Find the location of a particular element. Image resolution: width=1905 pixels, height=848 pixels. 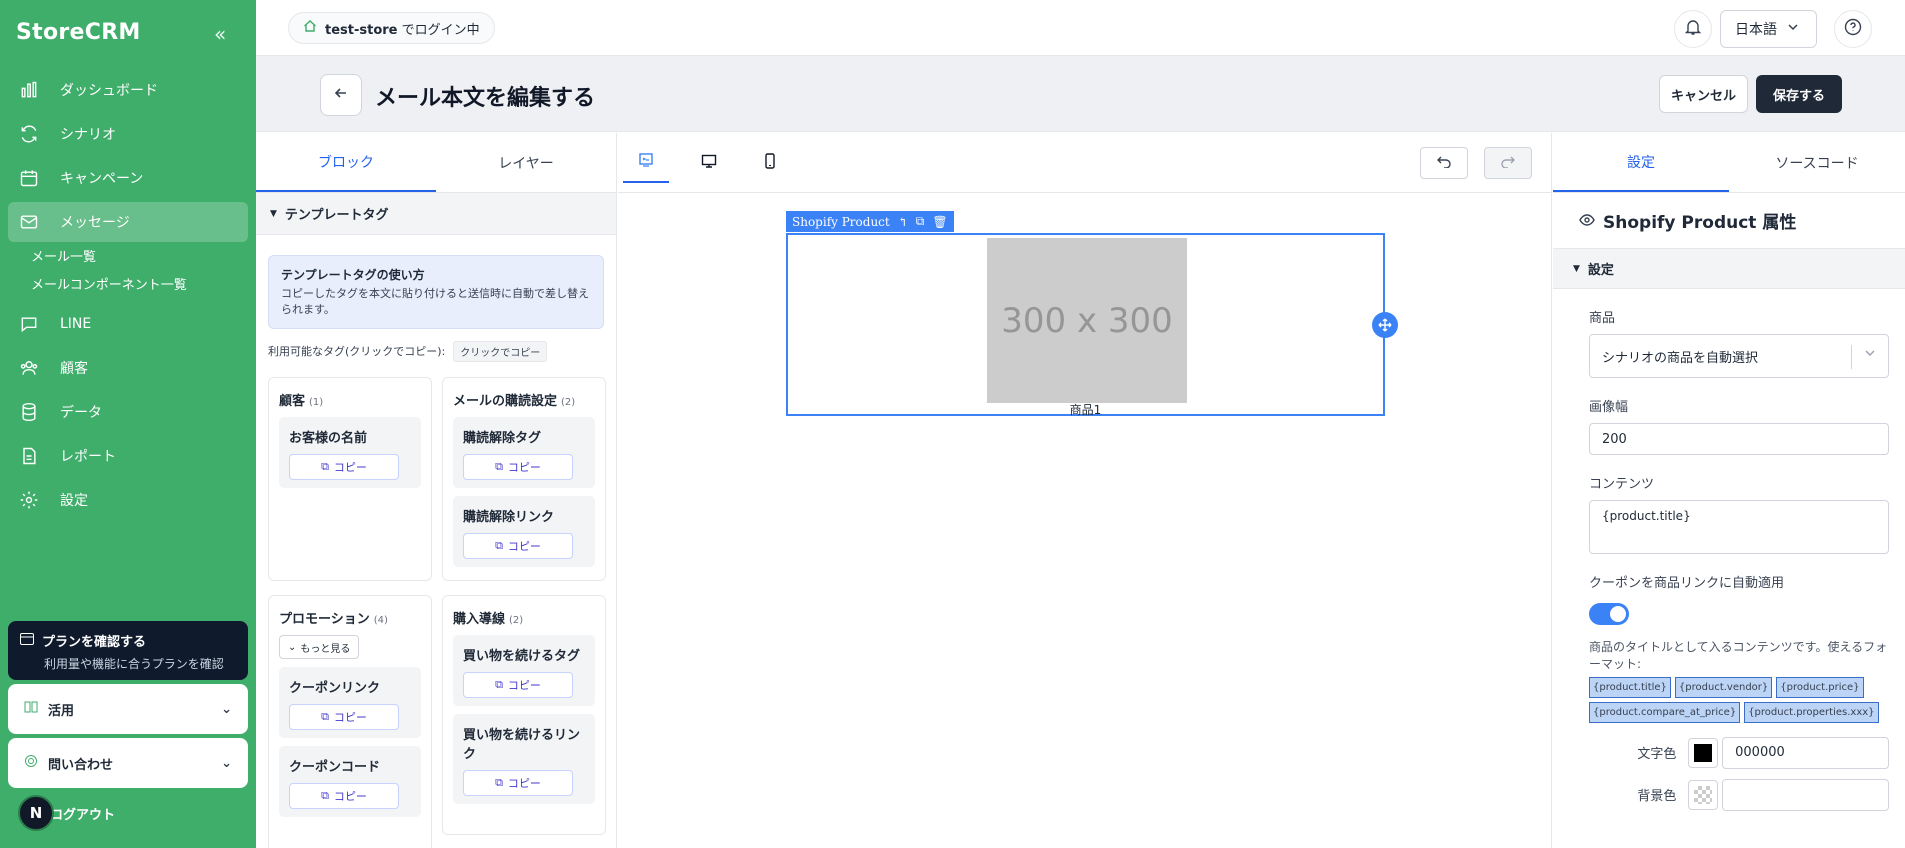

redo-icon is located at coordinates (1508, 163).